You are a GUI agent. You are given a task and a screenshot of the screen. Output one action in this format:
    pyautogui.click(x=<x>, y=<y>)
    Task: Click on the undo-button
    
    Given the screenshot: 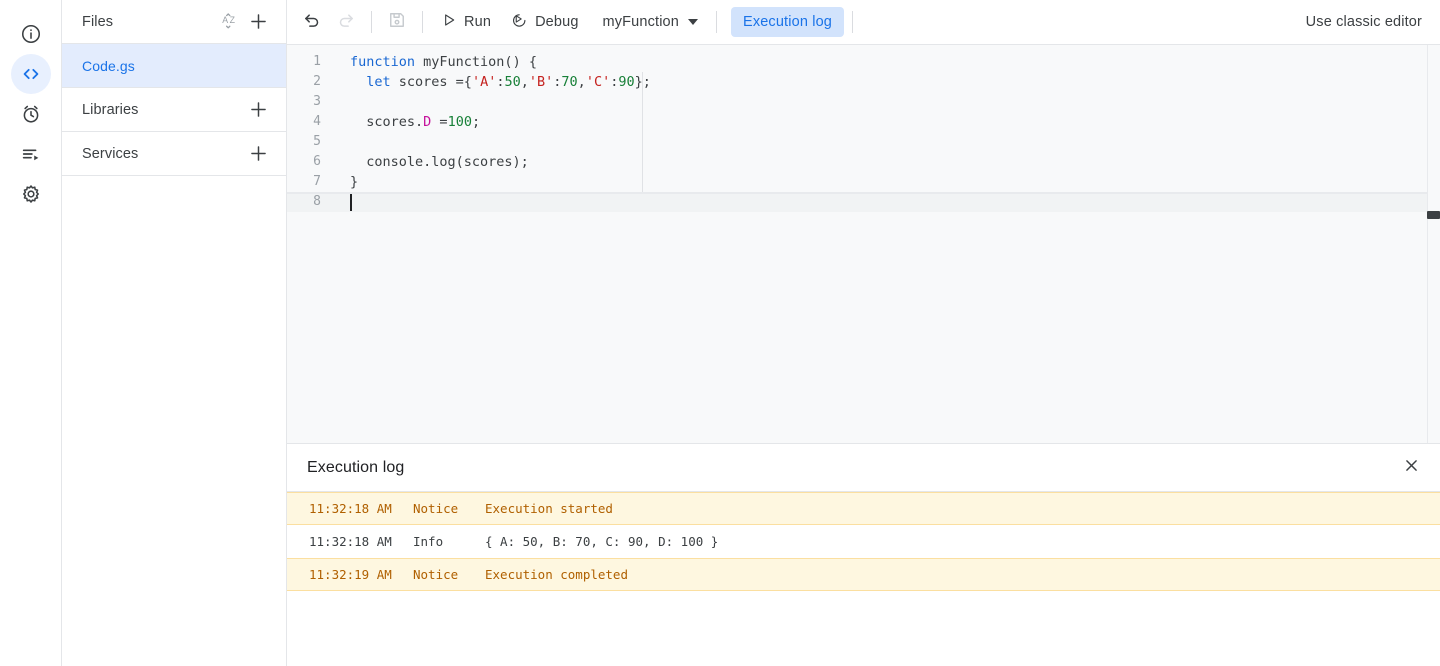 What is the action you would take?
    pyautogui.click(x=312, y=22)
    